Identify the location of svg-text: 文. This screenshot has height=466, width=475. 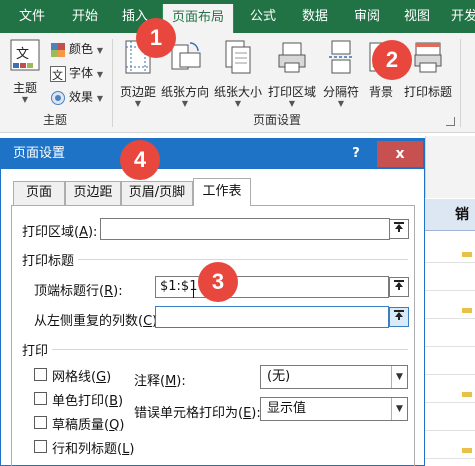
(22, 54).